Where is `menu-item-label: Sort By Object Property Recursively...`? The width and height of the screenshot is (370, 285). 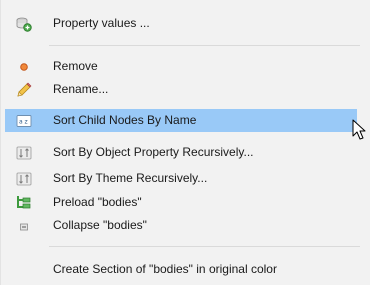 menu-item-label: Sort By Object Property Recursively... is located at coordinates (153, 152).